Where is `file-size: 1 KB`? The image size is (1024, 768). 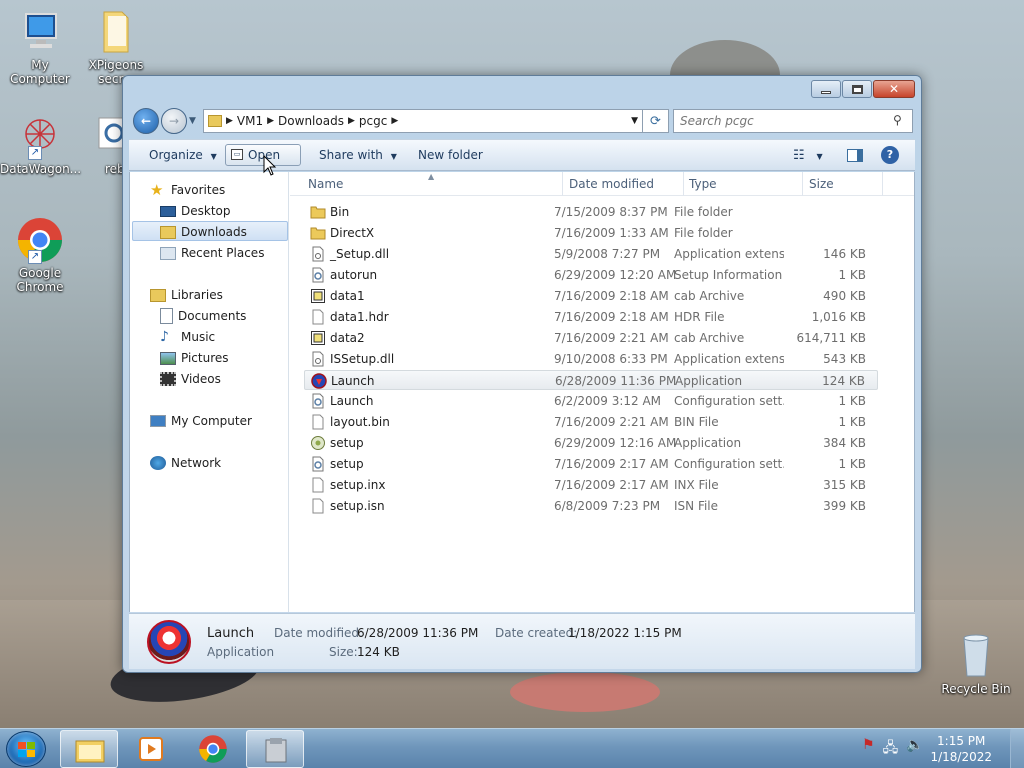 file-size: 1 KB is located at coordinates (852, 422).